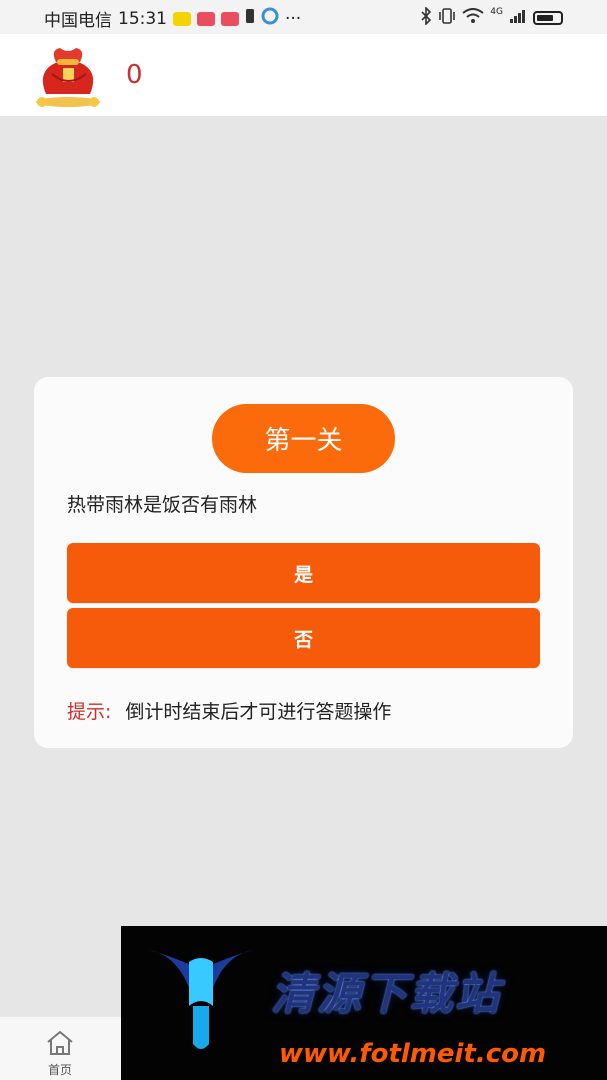 The height and width of the screenshot is (1080, 607). I want to click on status-right: 4G, so click(491, 17).